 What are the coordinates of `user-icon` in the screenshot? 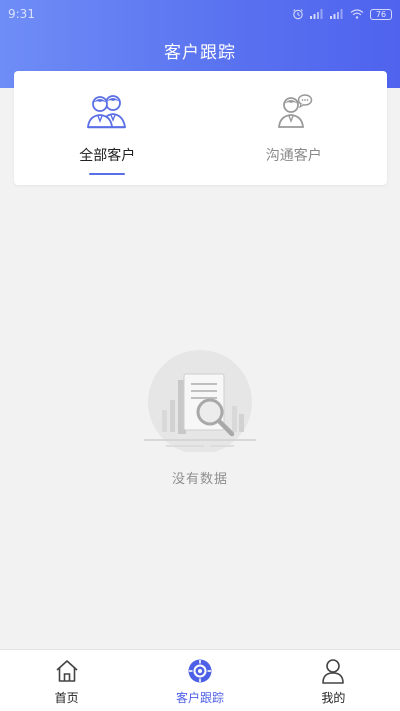 It's located at (333, 671).